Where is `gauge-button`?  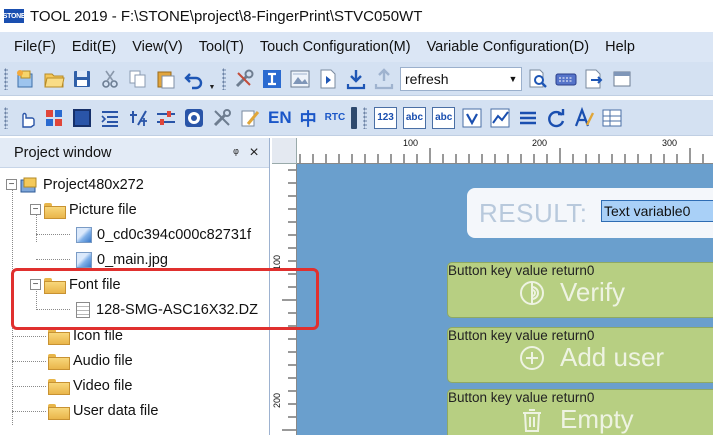 gauge-button is located at coordinates (194, 118).